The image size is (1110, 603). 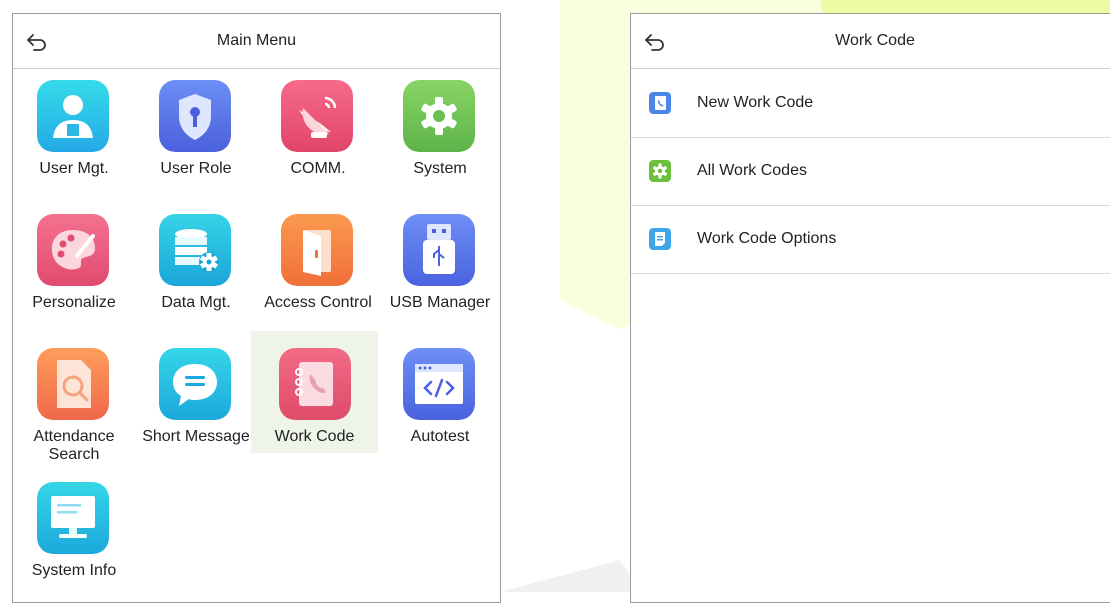 I want to click on door-icon, so click(x=317, y=250).